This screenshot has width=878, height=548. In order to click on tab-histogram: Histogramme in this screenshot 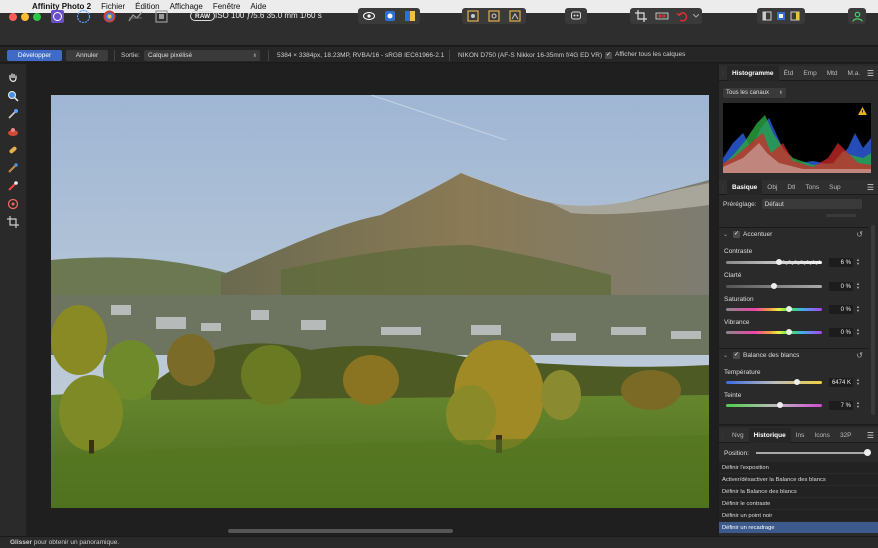, I will do `click(753, 73)`.